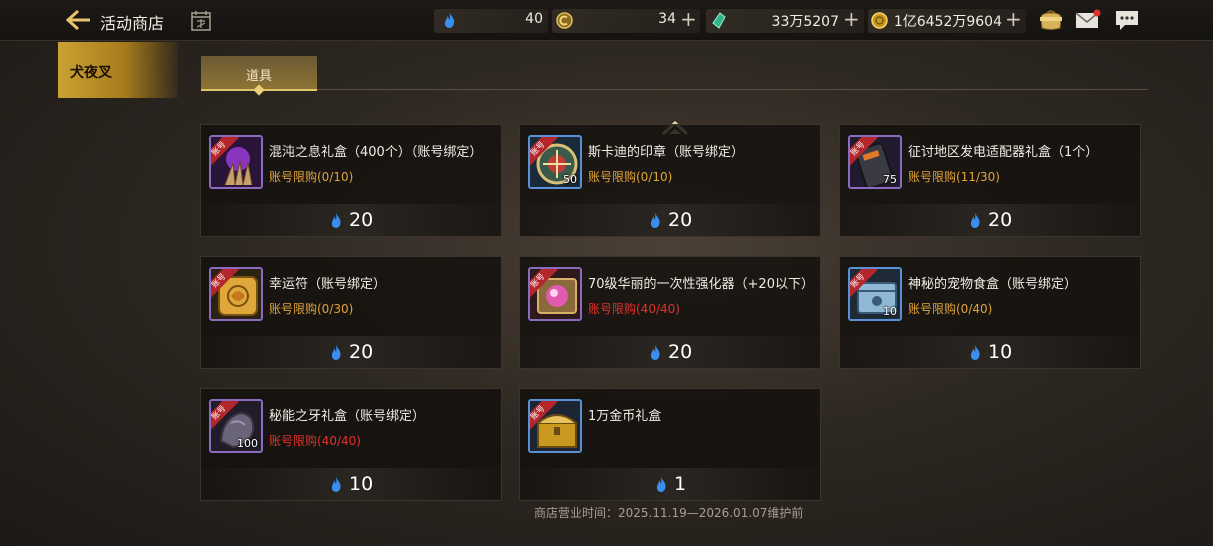 This screenshot has width=1213, height=546. Describe the element at coordinates (667, 19) in the screenshot. I see `currency-c-value: 34` at that location.